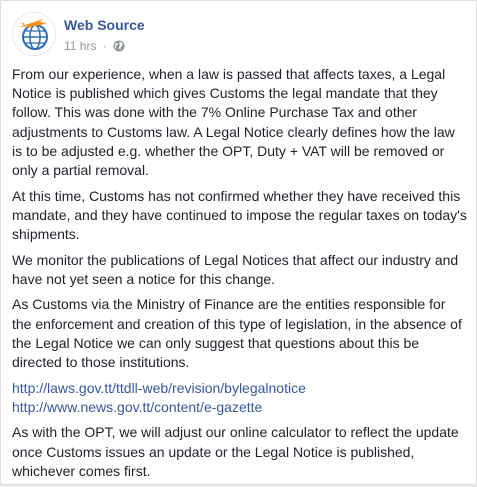  Describe the element at coordinates (239, 407) in the screenshot. I see `e-gazette-link: http://www.news.gov.tt/content/e-gazette` at that location.